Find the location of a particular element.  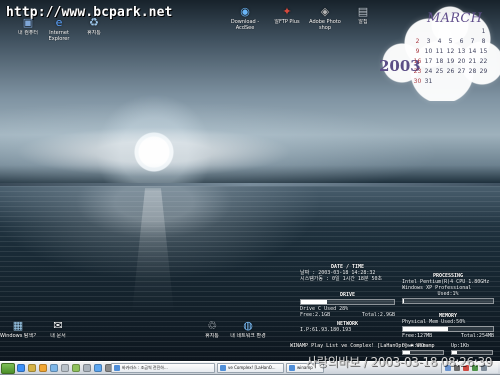

calendar-day: 31 is located at coordinates (428, 81).